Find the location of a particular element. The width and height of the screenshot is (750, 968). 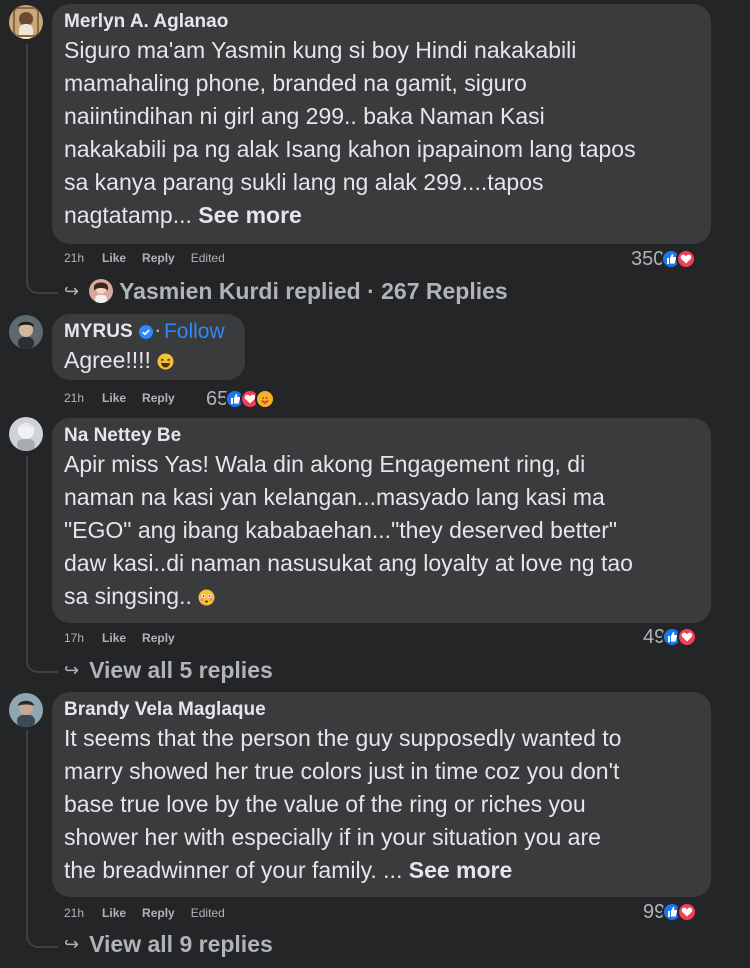

care-reaction-icon is located at coordinates (265, 399).